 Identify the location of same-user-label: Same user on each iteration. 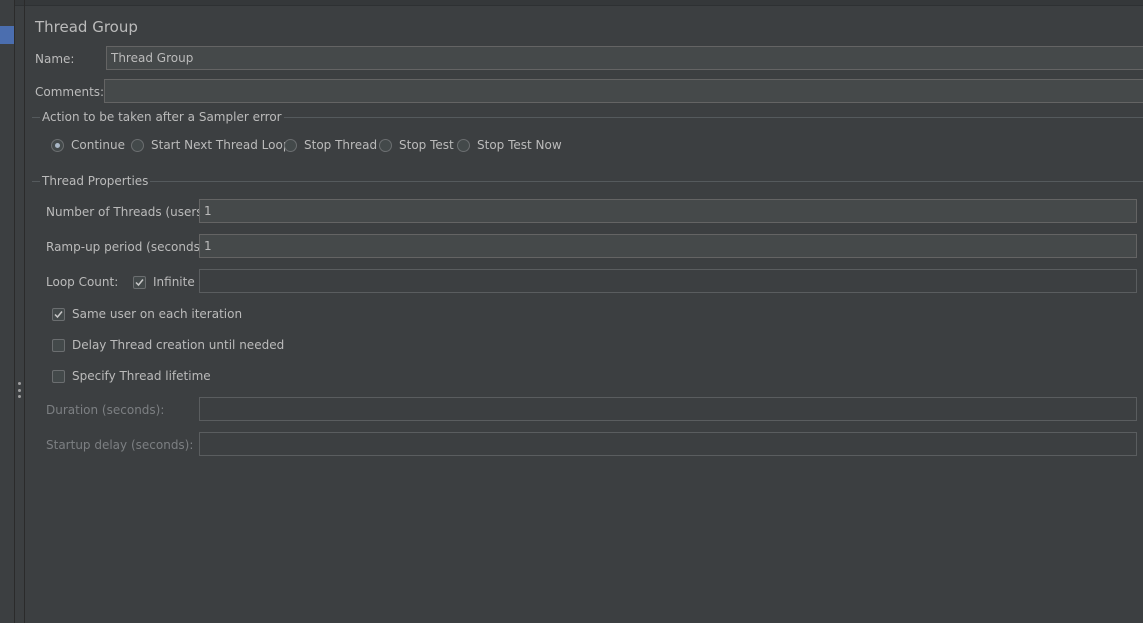
(157, 314).